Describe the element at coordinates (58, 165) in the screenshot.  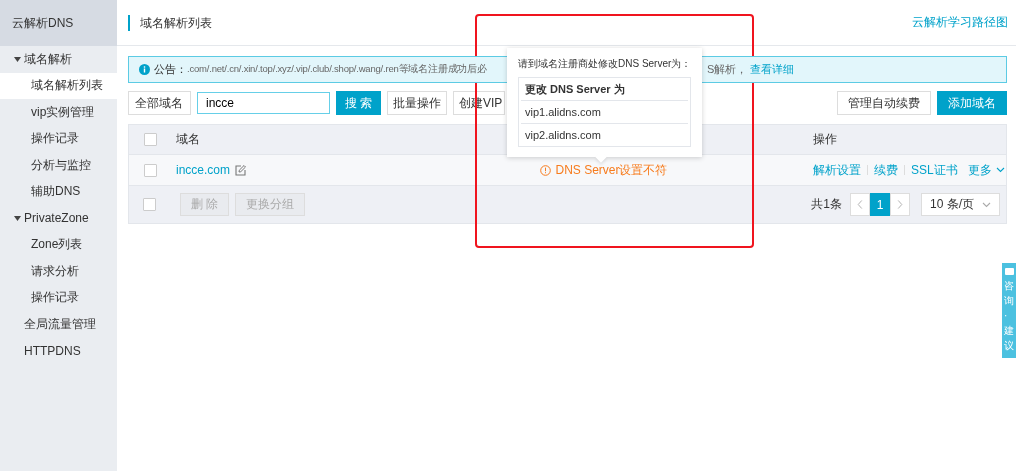
I see `nav-item: 分析与监控` at that location.